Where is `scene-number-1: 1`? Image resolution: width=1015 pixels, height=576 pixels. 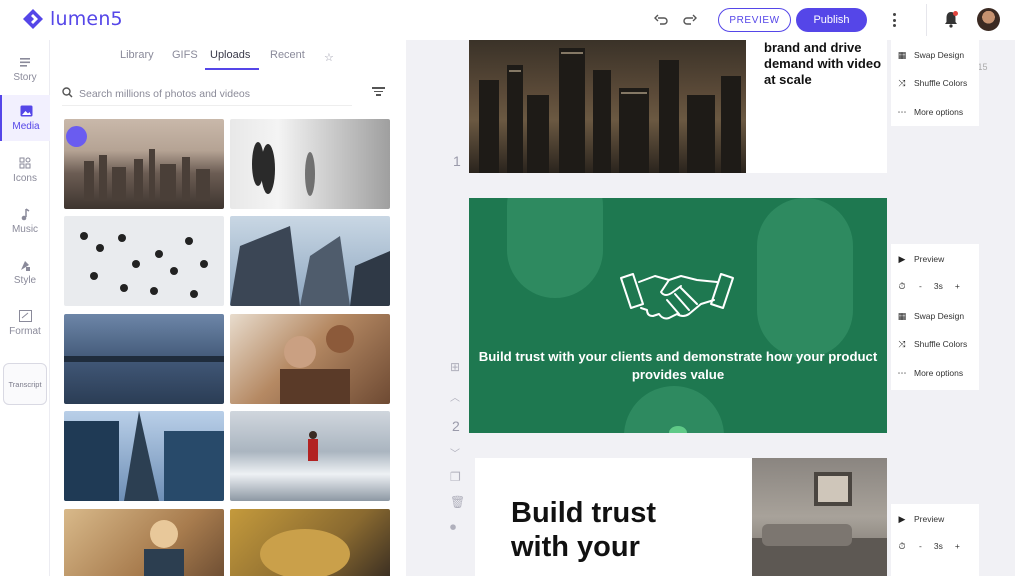
scene-number-1: 1 is located at coordinates (457, 161).